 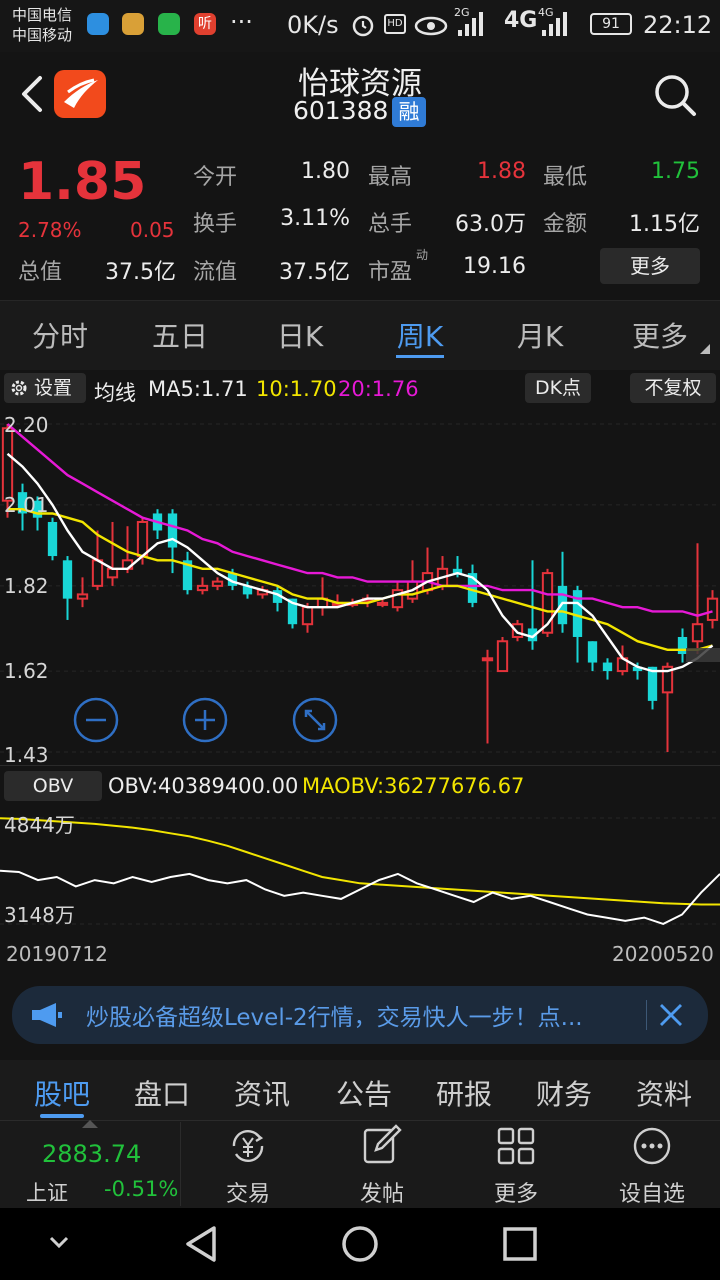 What do you see at coordinates (141, 1189) in the screenshot?
I see `index-change: -0.51%` at bounding box center [141, 1189].